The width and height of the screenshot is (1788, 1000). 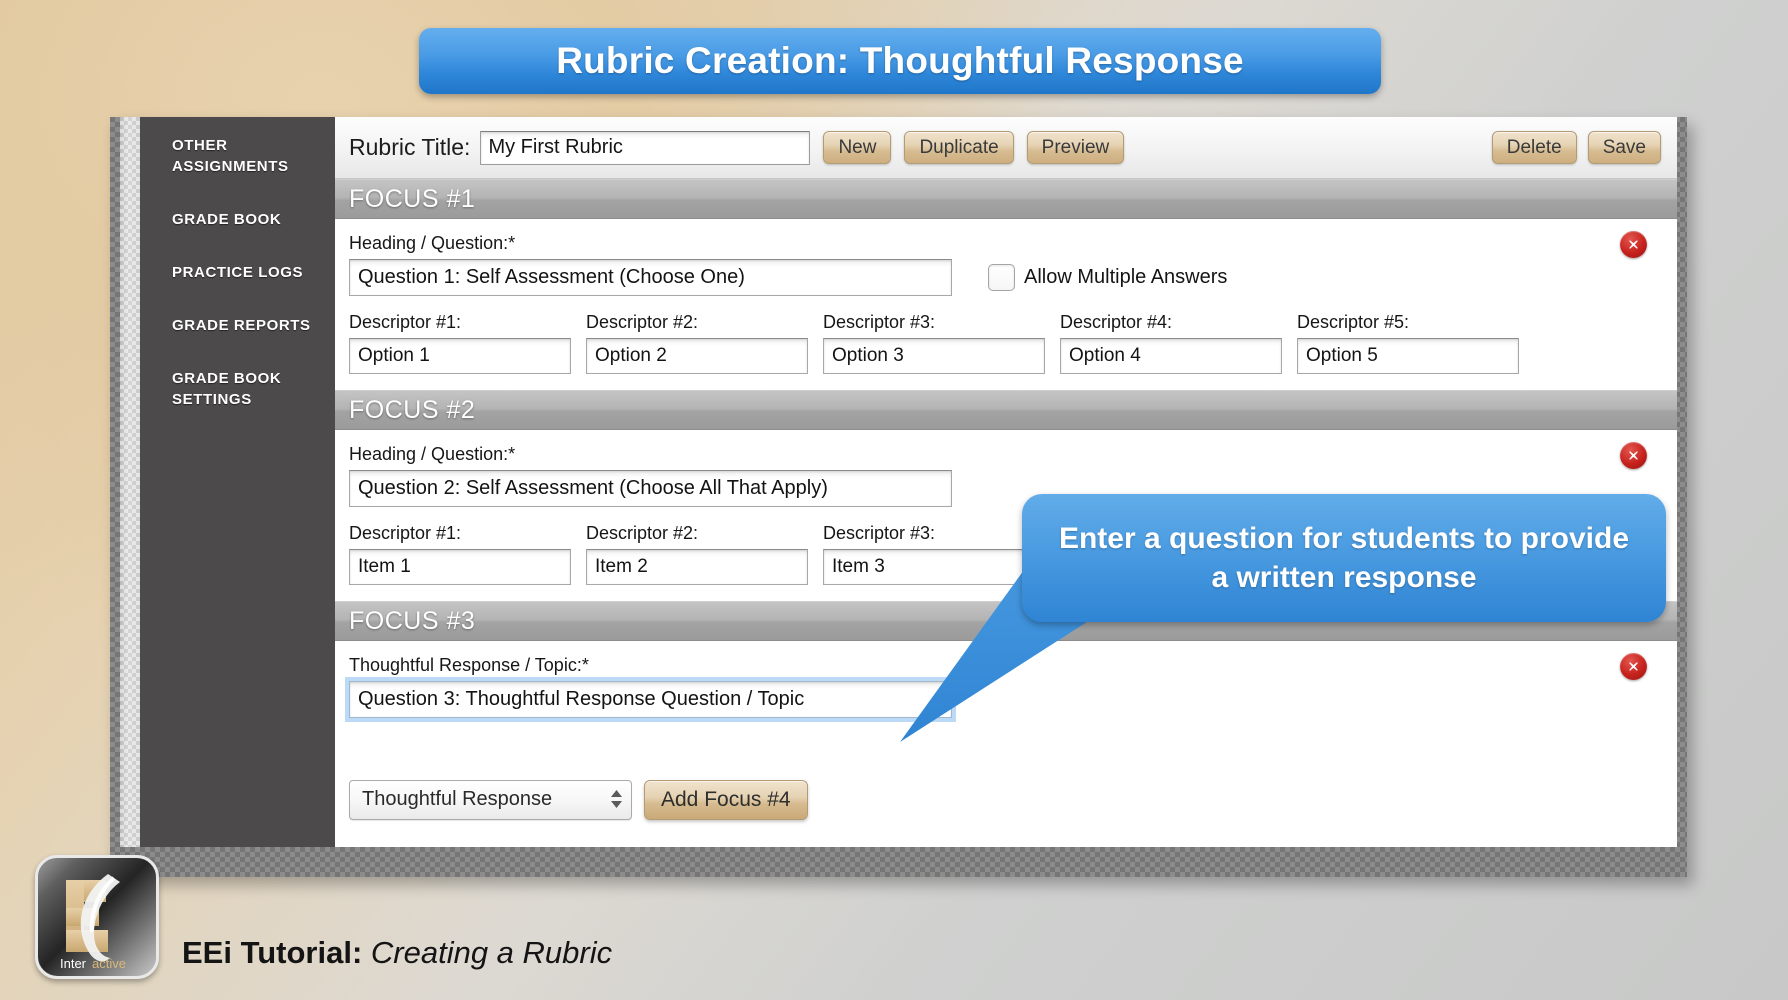 What do you see at coordinates (650, 488) in the screenshot?
I see `focus-2-question-input` at bounding box center [650, 488].